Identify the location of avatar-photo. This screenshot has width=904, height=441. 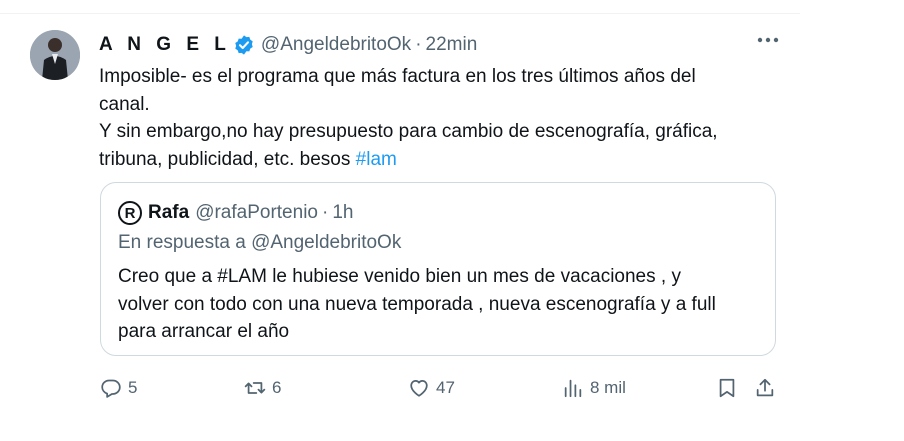
(55, 55).